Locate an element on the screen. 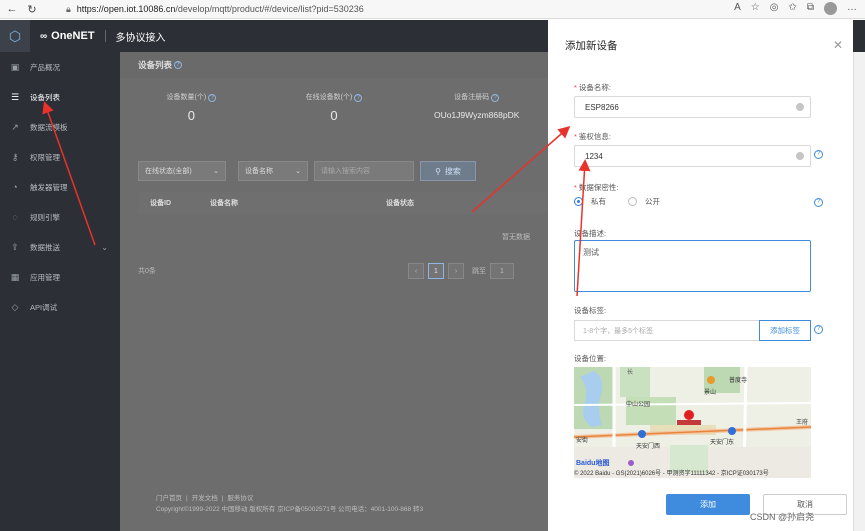 This screenshot has height=531, width=865. stat-online-count: 在线设备数(个)? 0 is located at coordinates (334, 122).